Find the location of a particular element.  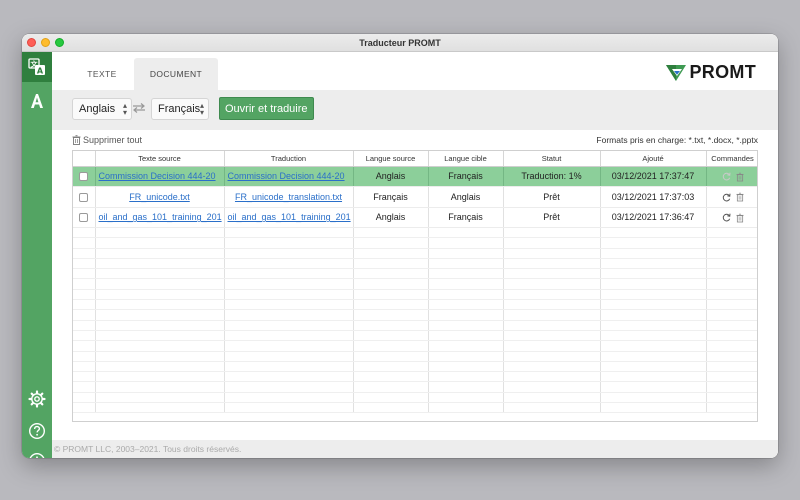

dictionary-icon is located at coordinates (37, 101).